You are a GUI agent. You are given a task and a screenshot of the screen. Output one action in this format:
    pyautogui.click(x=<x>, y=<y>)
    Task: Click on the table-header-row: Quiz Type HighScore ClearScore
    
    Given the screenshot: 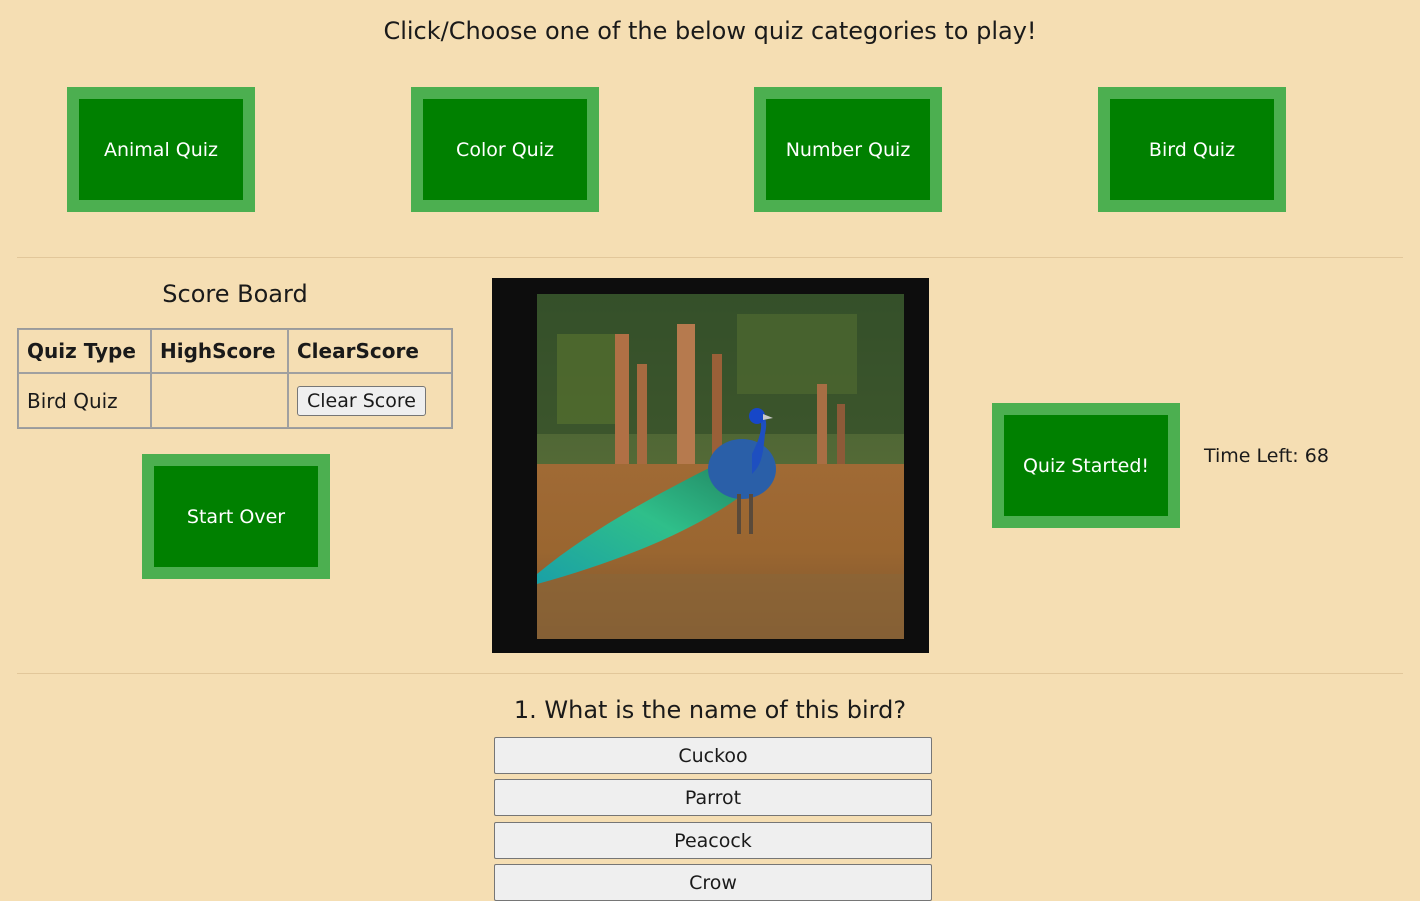 What is the action you would take?
    pyautogui.click(x=235, y=351)
    